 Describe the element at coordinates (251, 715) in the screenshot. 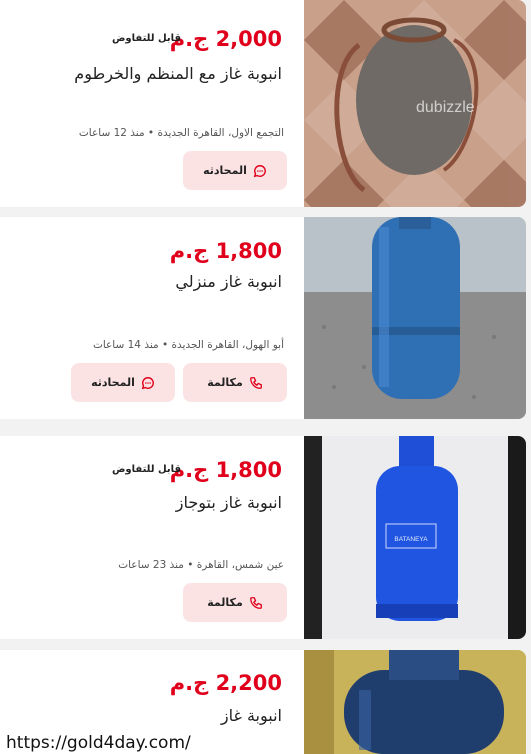

I see `listing-title: انبوبة غاز` at that location.